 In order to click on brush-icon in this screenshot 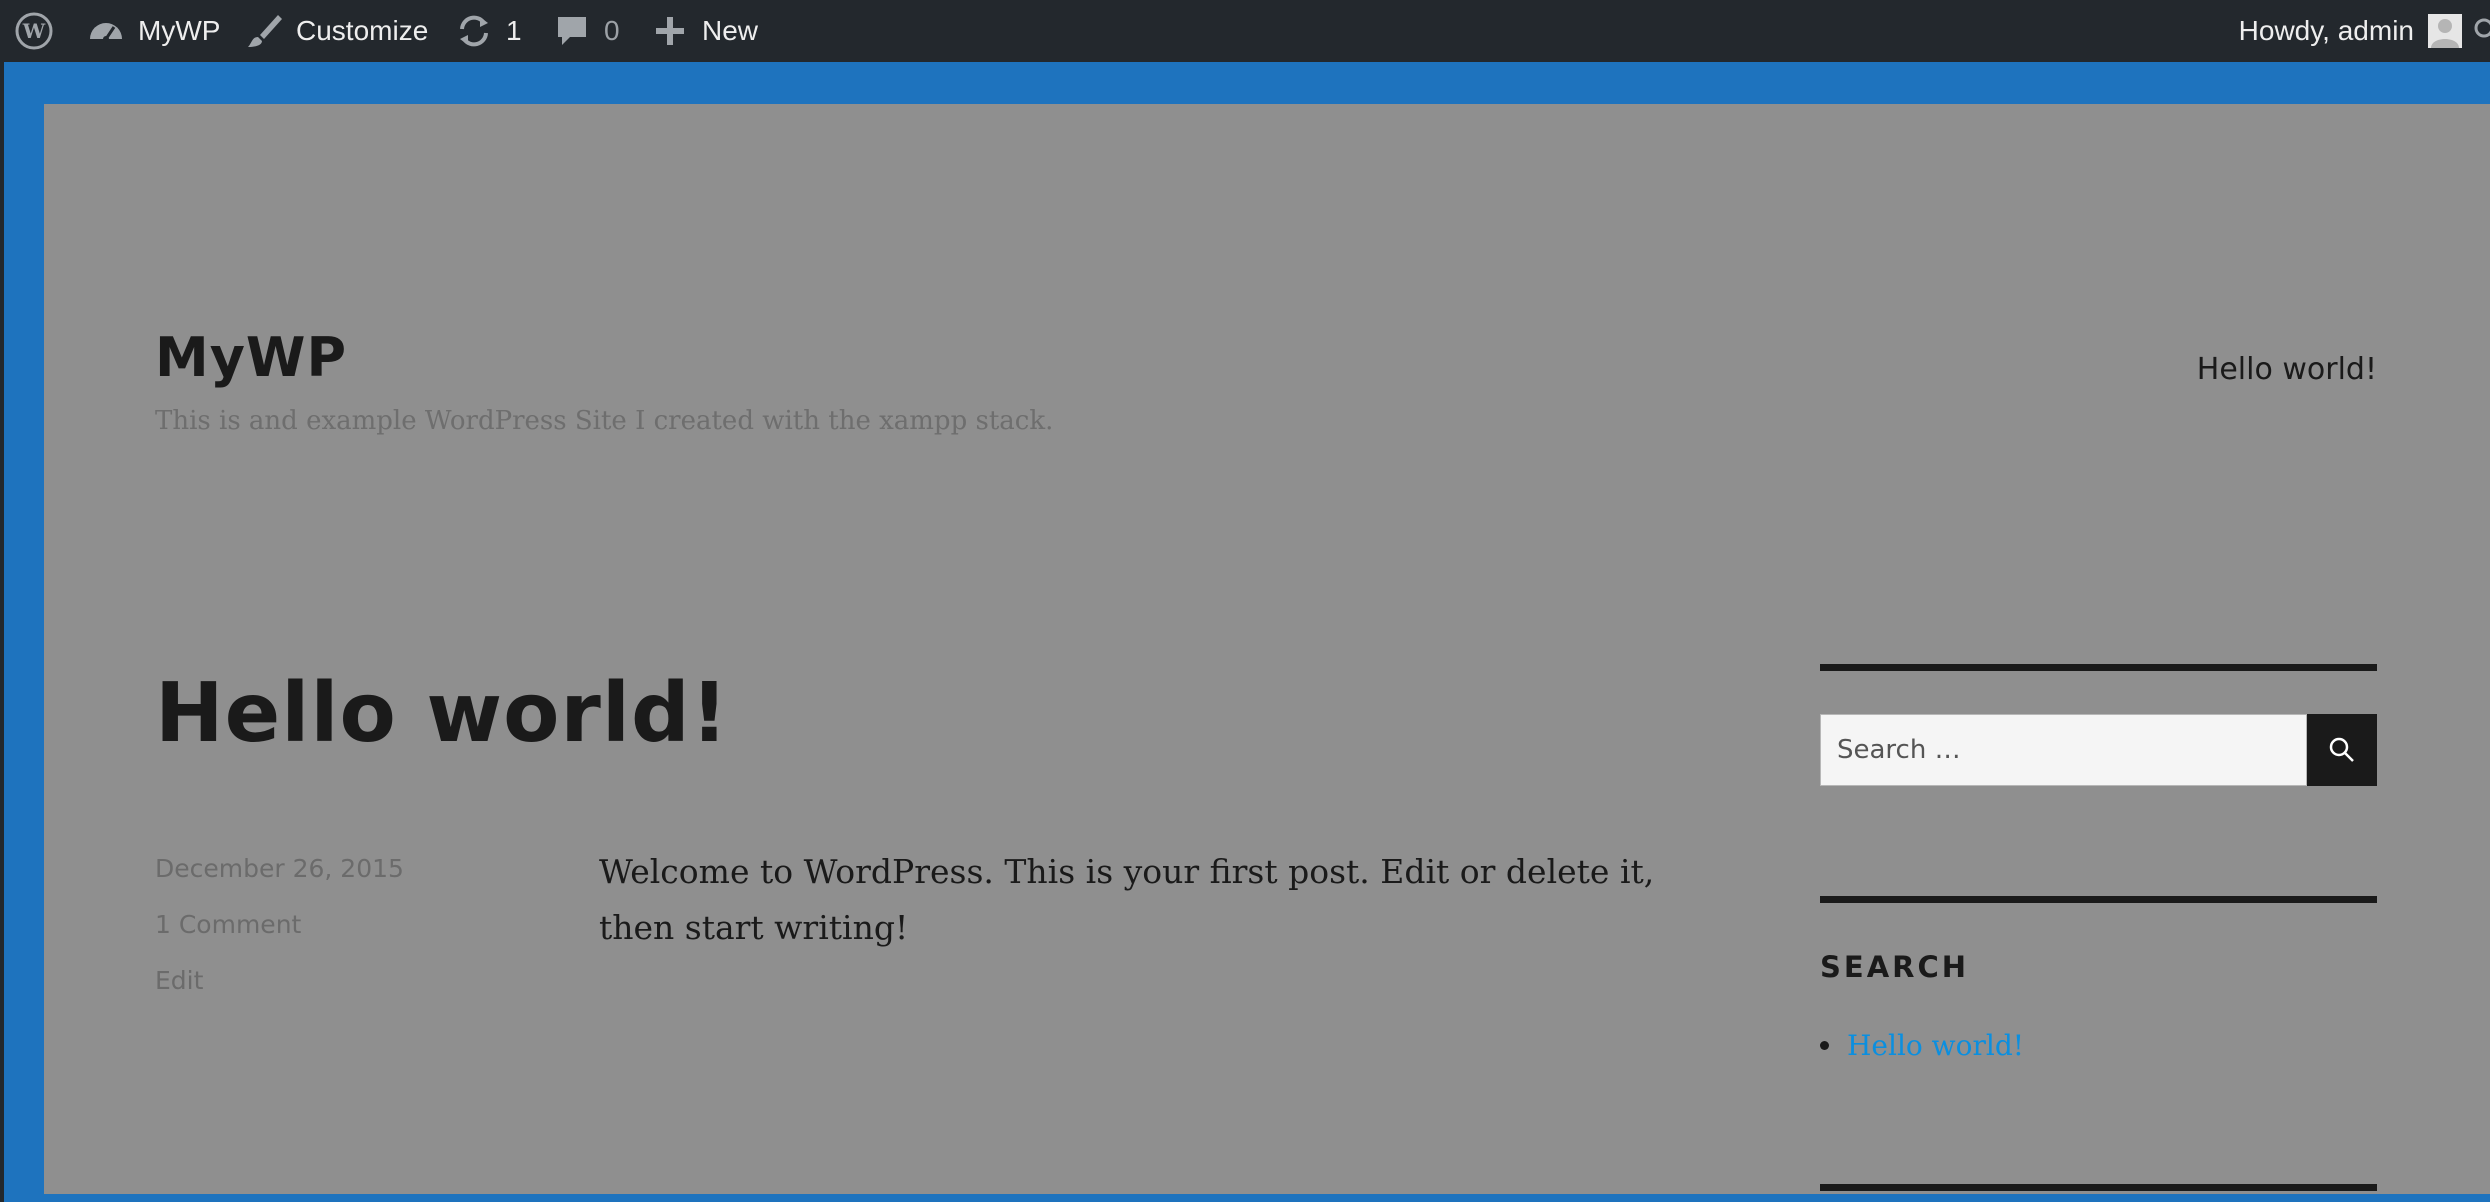, I will do `click(265, 31)`.